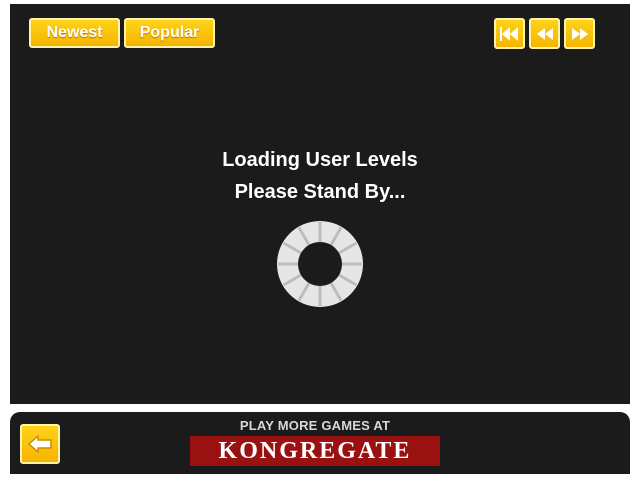  Describe the element at coordinates (169, 33) in the screenshot. I see `popular-tab-button: Popular` at that location.